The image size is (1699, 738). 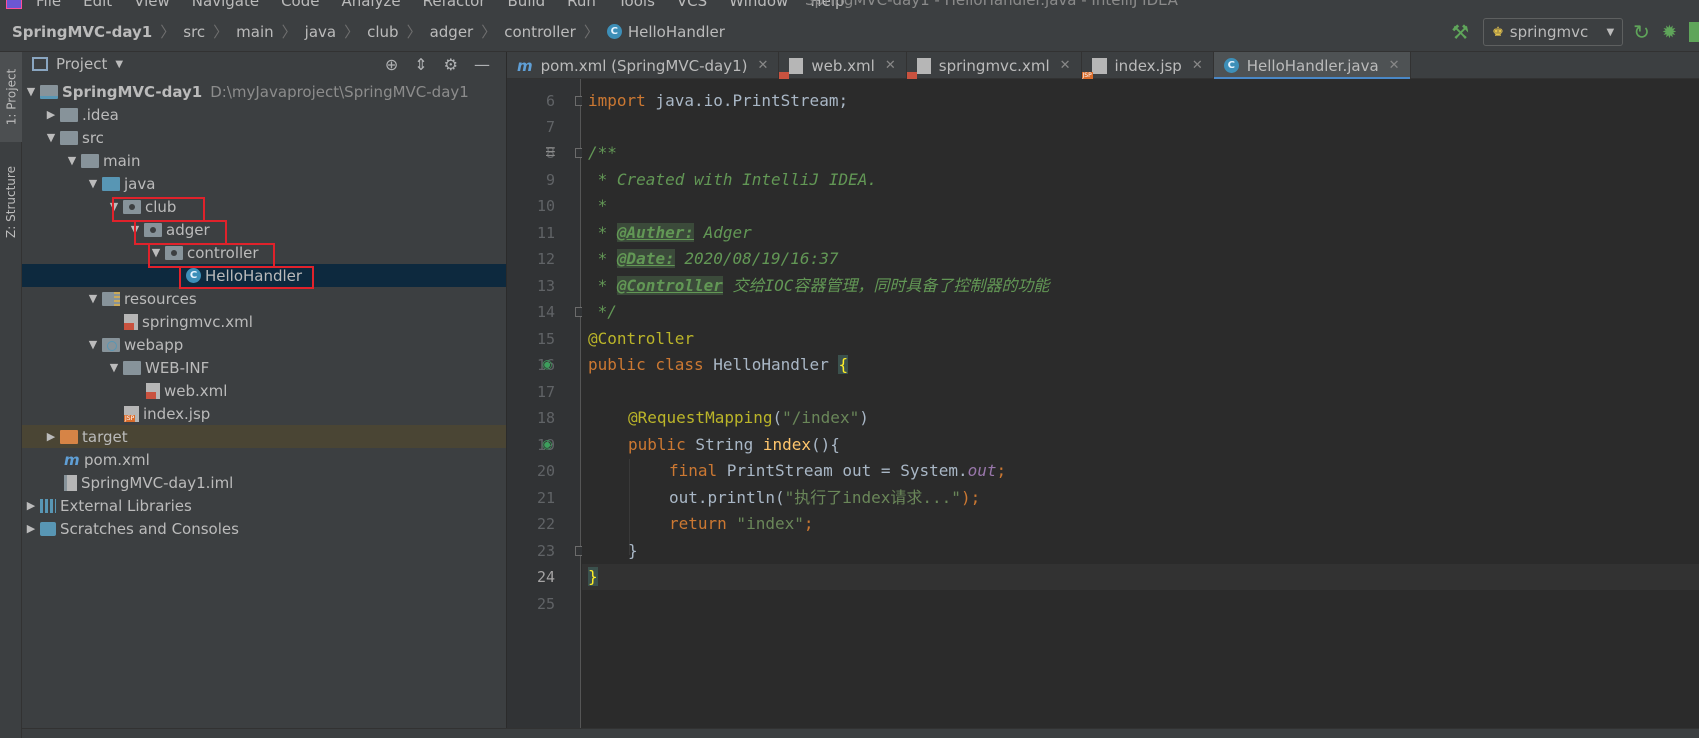 I want to click on tree-item-web-xml: web.xml, so click(x=264, y=390).